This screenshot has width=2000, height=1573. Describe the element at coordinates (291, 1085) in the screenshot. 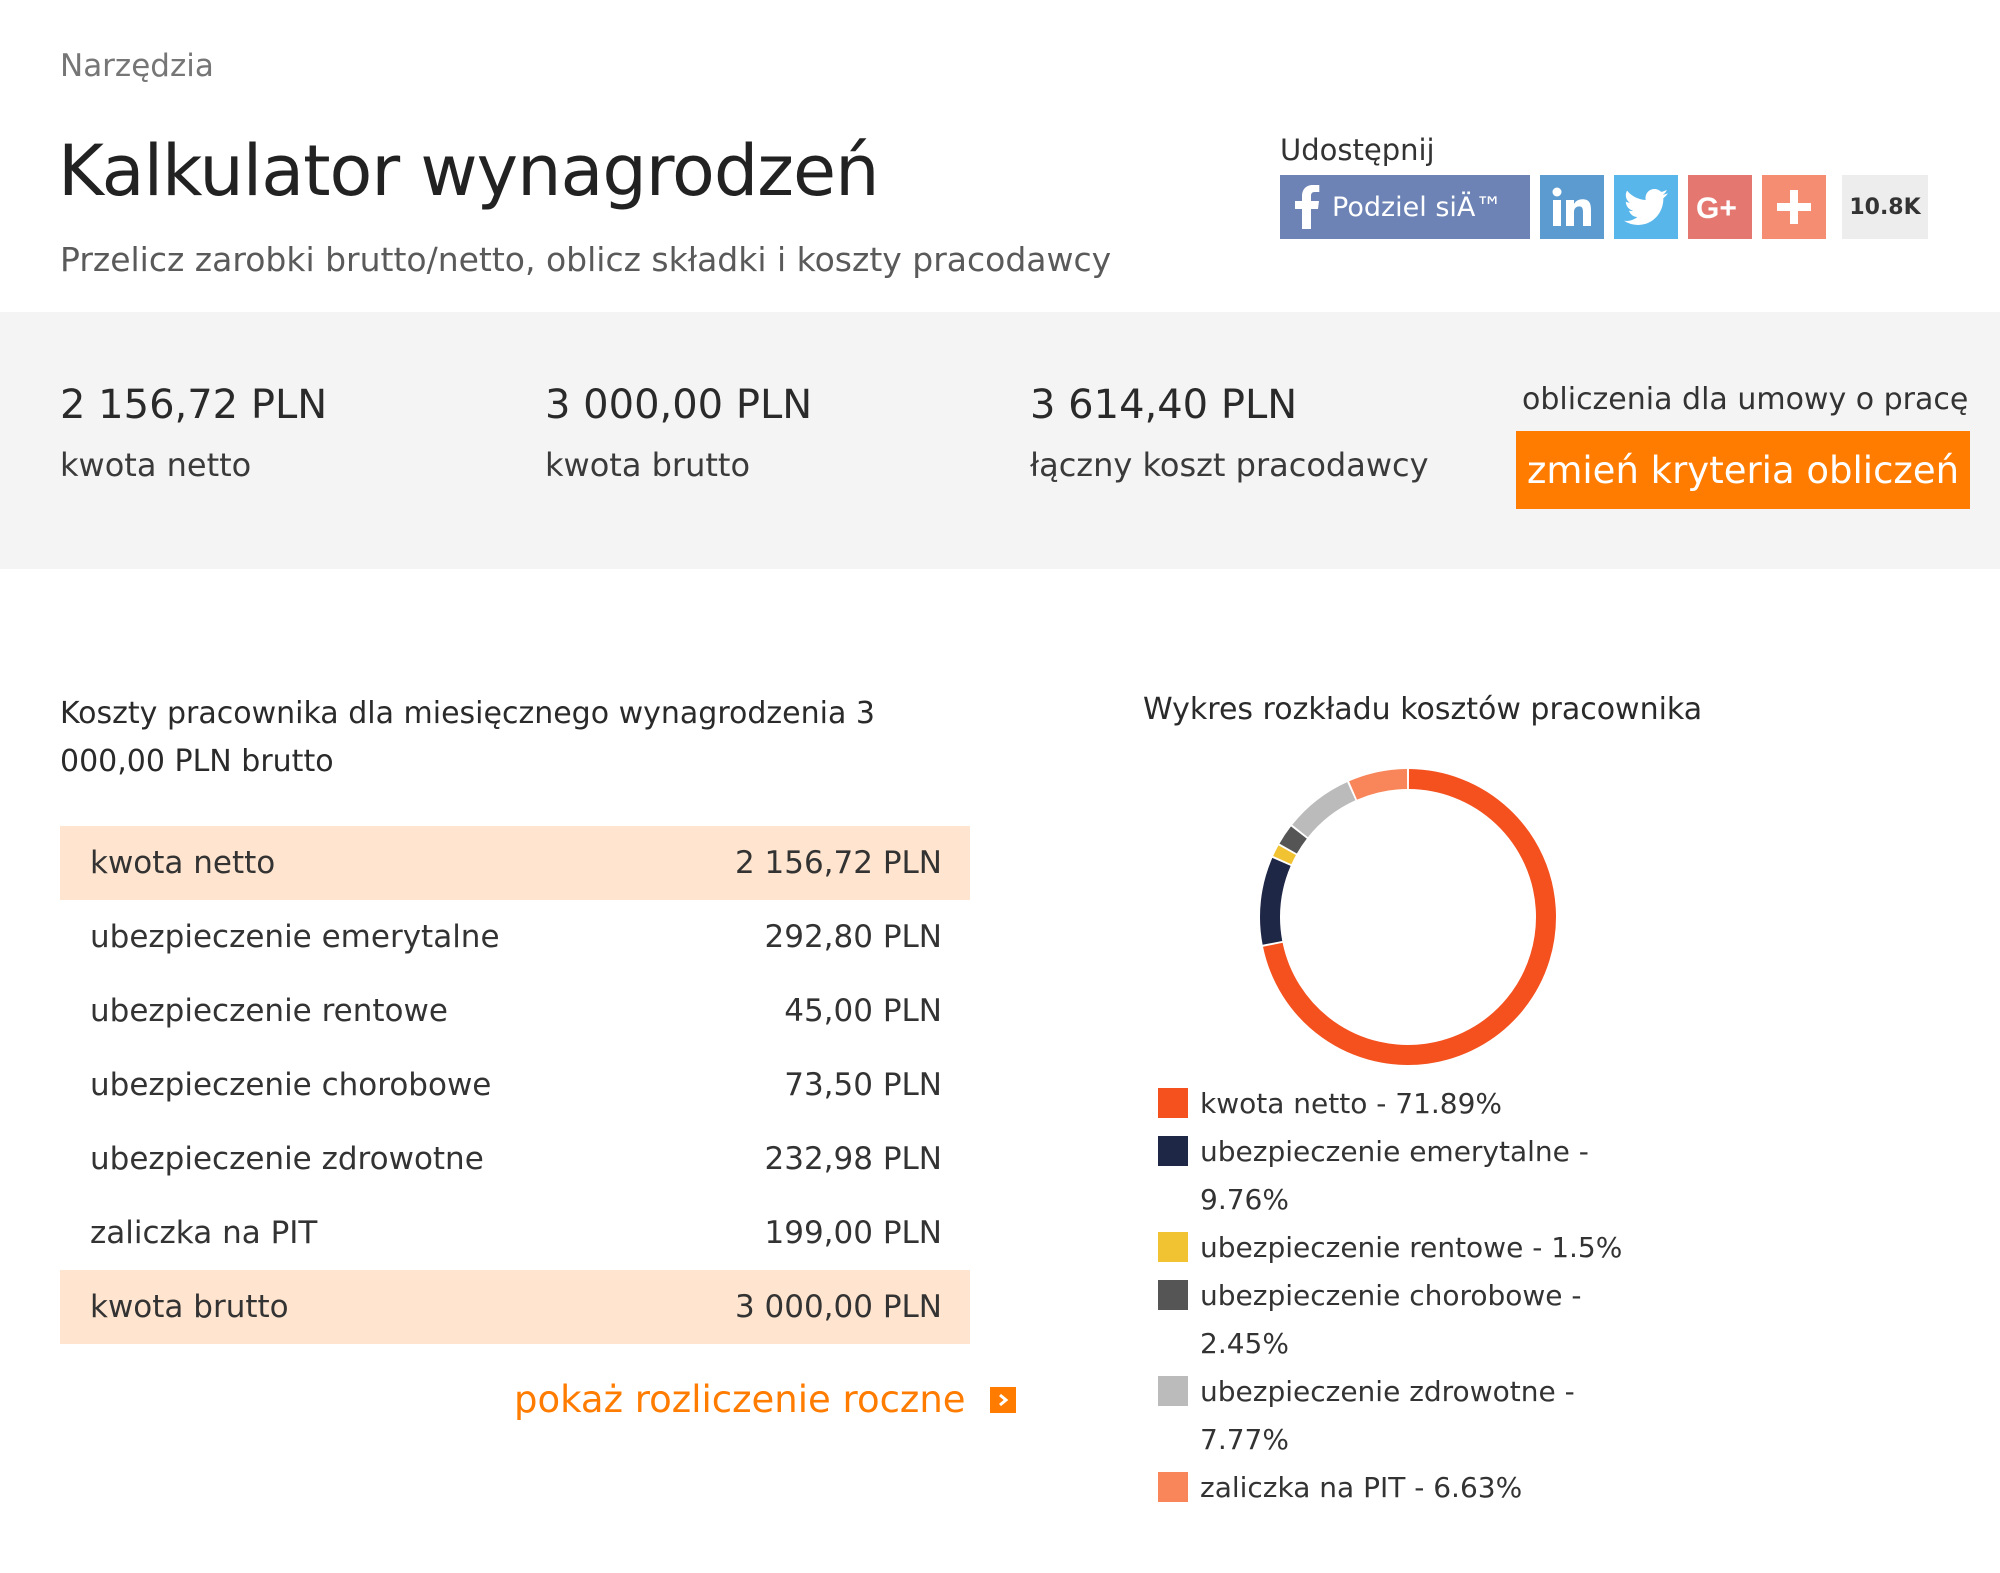

I see `row-label: ubezpieczenie chorobowe` at that location.